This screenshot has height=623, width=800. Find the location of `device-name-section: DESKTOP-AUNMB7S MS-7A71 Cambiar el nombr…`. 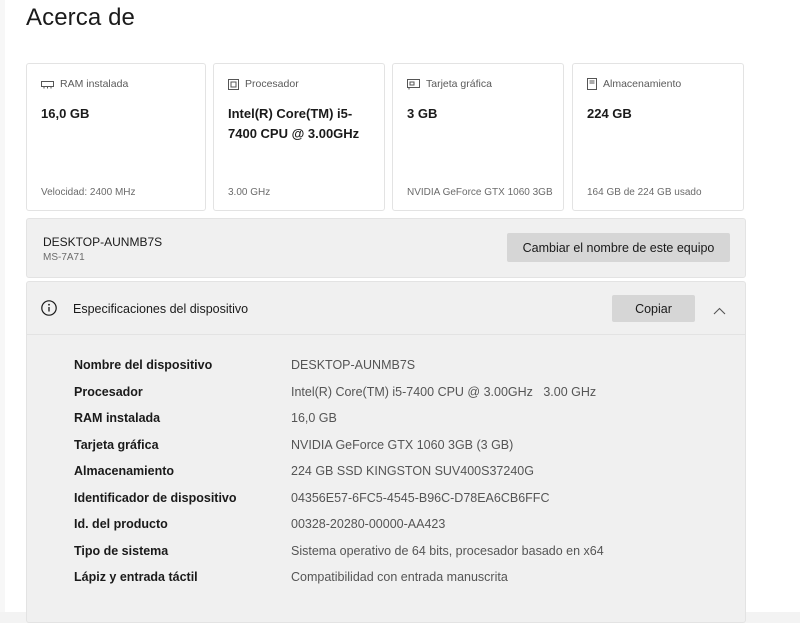

device-name-section: DESKTOP-AUNMB7S MS-7A71 Cambiar el nombr… is located at coordinates (386, 248).